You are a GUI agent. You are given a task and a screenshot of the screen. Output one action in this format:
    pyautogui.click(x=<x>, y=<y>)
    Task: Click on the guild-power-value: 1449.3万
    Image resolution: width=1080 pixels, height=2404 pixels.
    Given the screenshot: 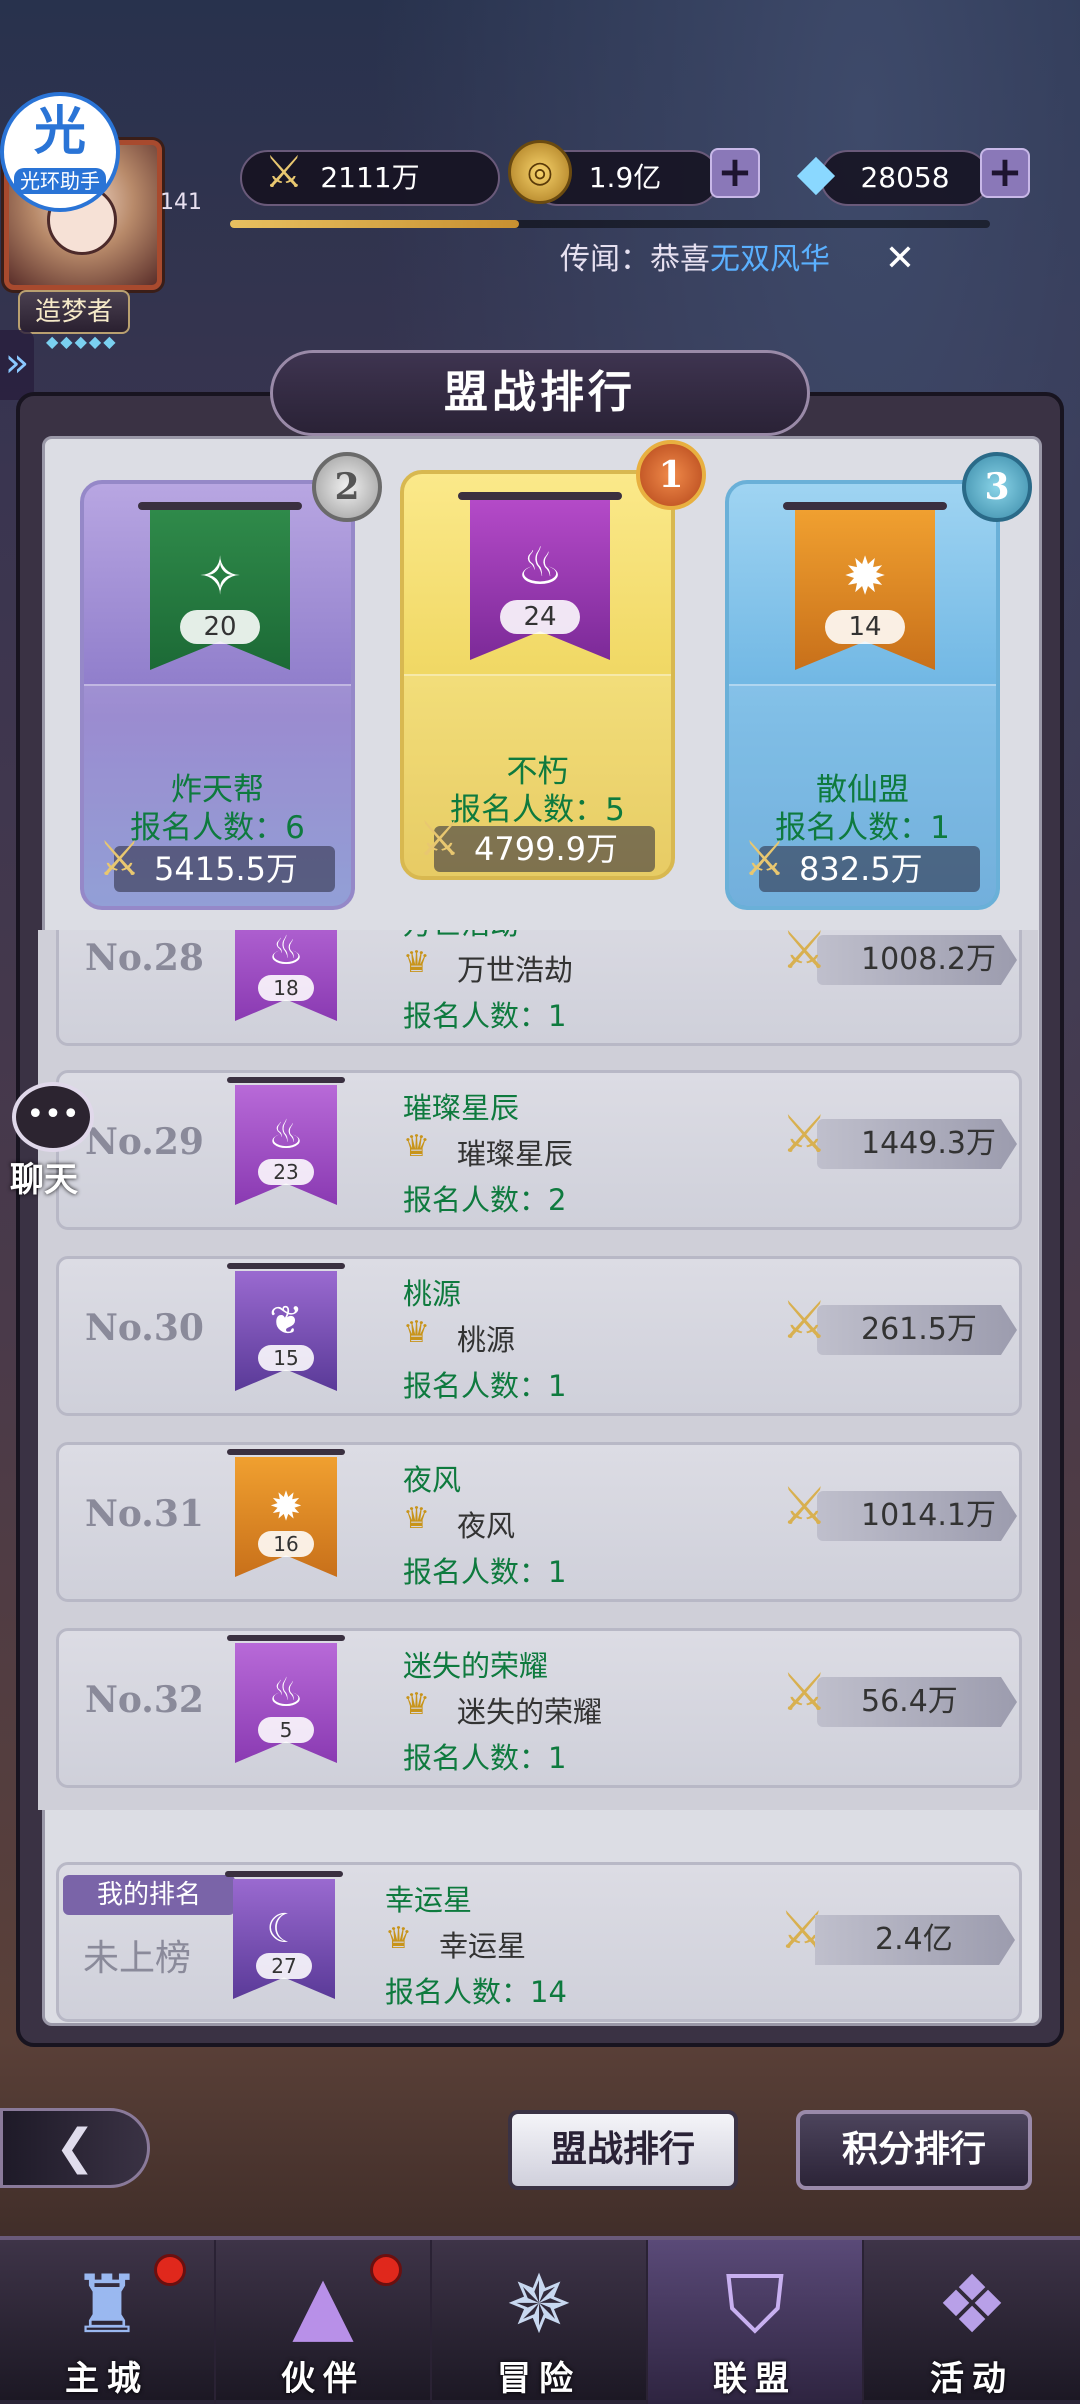 What is the action you would take?
    pyautogui.click(x=917, y=1144)
    